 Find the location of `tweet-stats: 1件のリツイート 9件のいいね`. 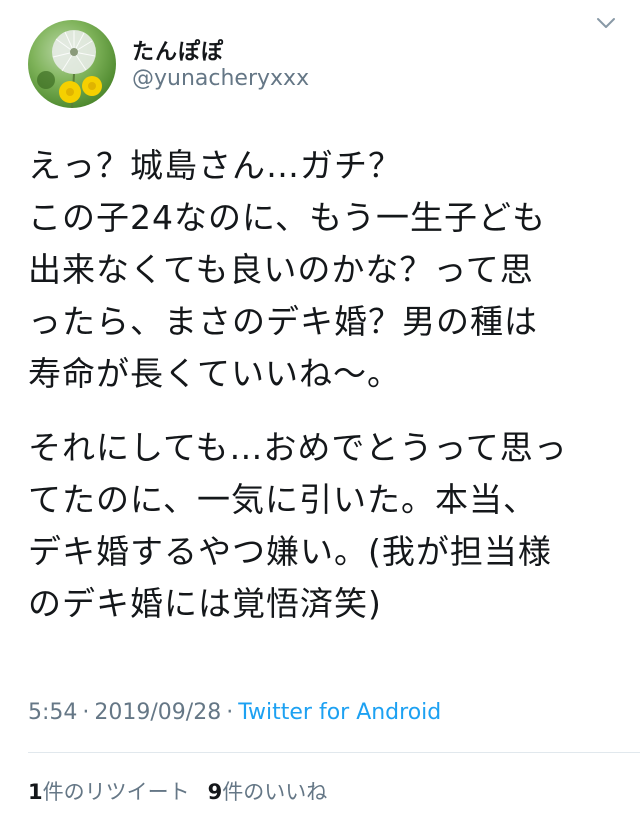

tweet-stats: 1件のリツイート 9件のいいね is located at coordinates (177, 791).